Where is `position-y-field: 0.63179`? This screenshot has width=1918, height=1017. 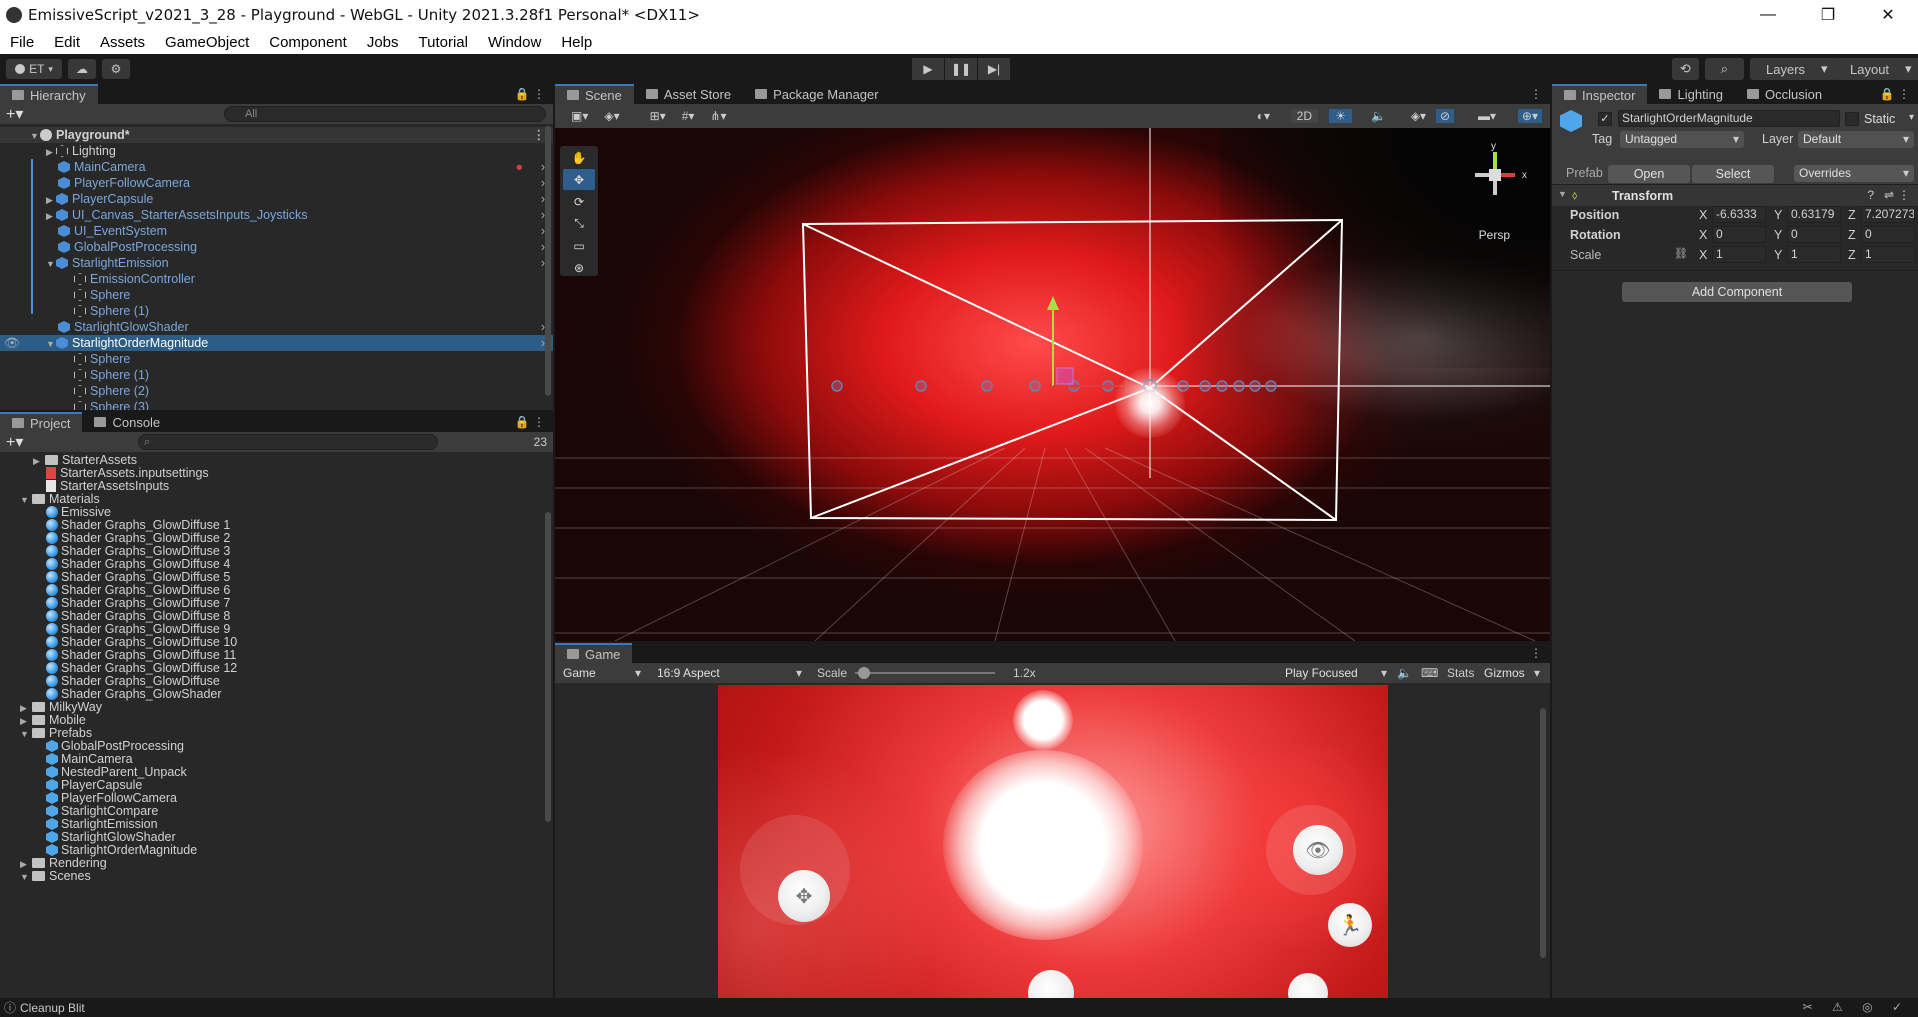 position-y-field: 0.63179 is located at coordinates (1814, 214).